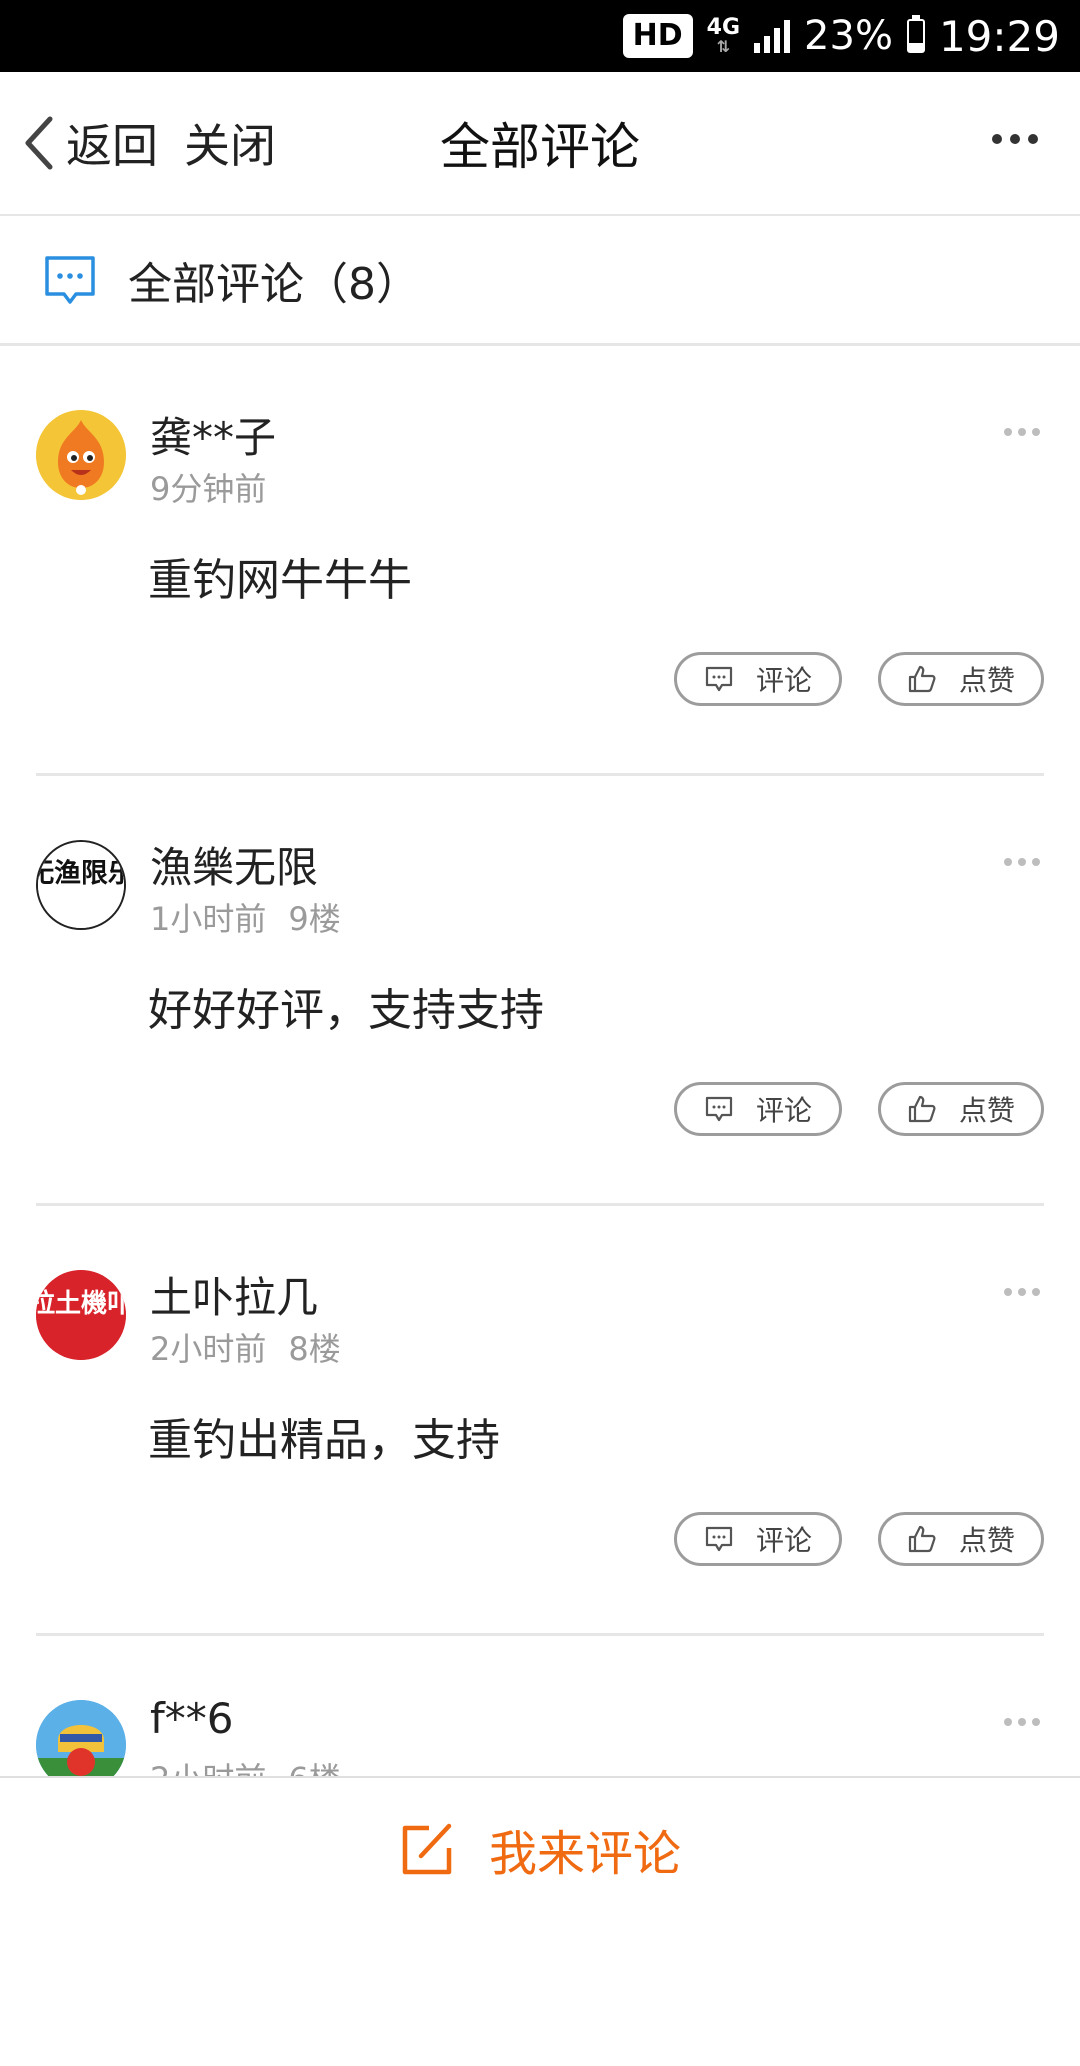 The width and height of the screenshot is (1080, 2066). What do you see at coordinates (314, 919) in the screenshot?
I see `comment-floor: 9楼` at bounding box center [314, 919].